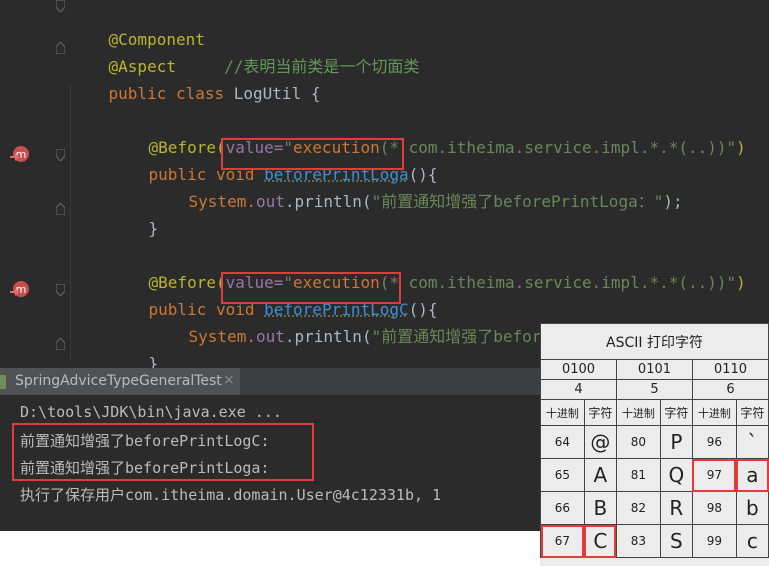 The height and width of the screenshot is (566, 769). What do you see at coordinates (562, 508) in the screenshot?
I see `decimal-cell: 66` at bounding box center [562, 508].